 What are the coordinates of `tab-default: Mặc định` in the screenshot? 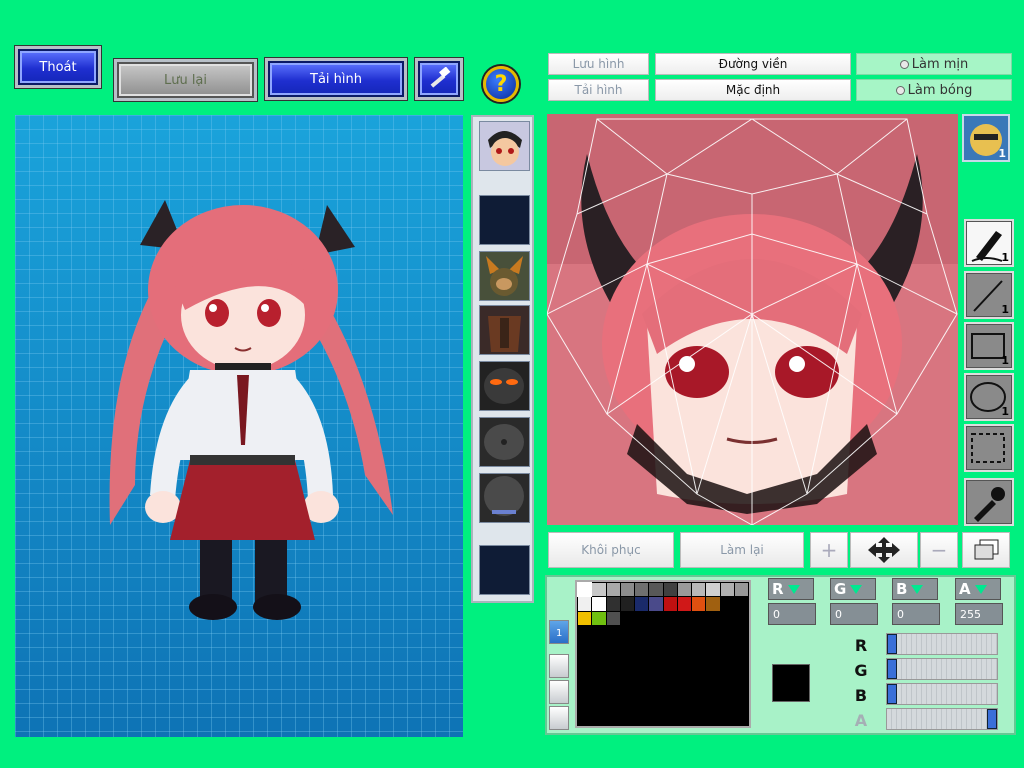 It's located at (753, 90).